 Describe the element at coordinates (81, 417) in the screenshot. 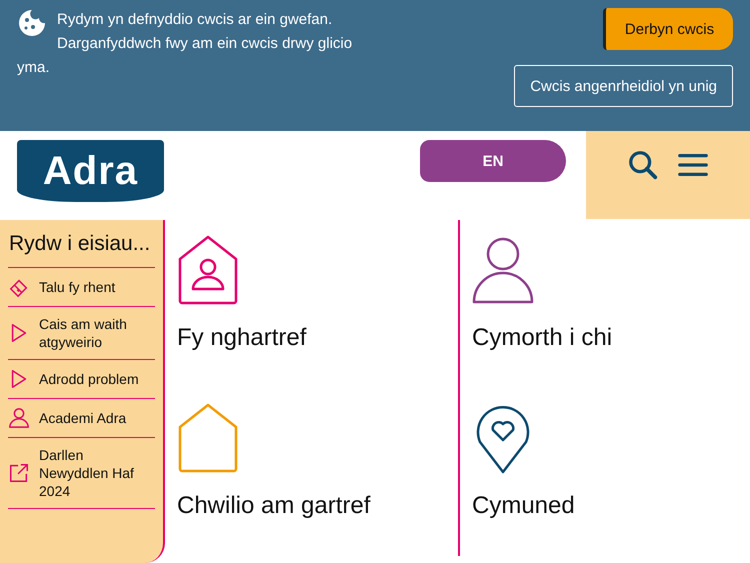

I see `sidebar-link: Academi Adra` at that location.